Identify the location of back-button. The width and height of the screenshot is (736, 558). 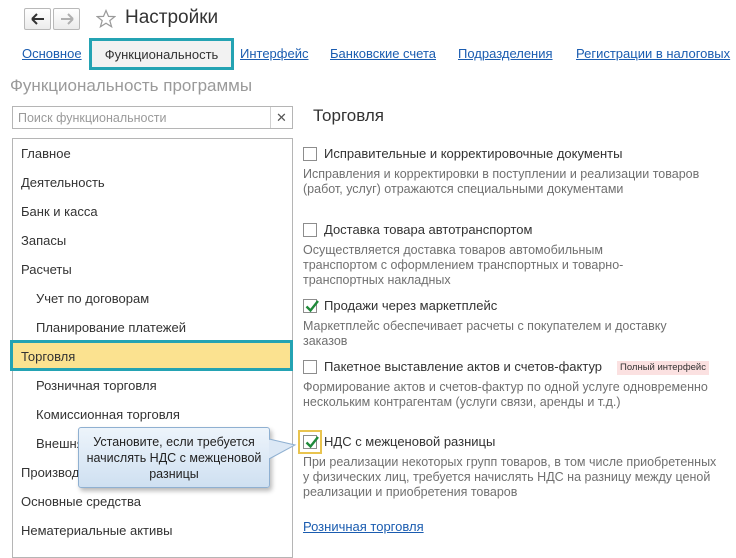
(37, 19).